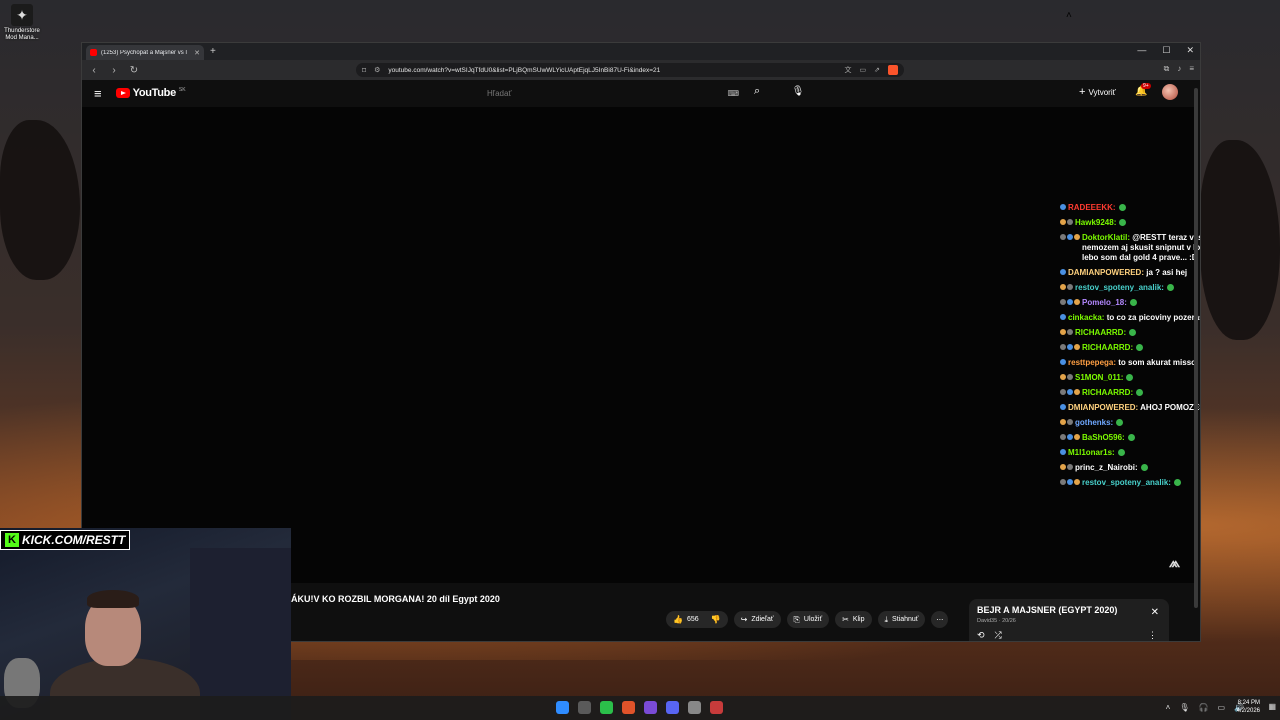  What do you see at coordinates (1069, 610) in the screenshot?
I see `playlist-title: BEJR A MAJSNER (EGYPT 2020)` at bounding box center [1069, 610].